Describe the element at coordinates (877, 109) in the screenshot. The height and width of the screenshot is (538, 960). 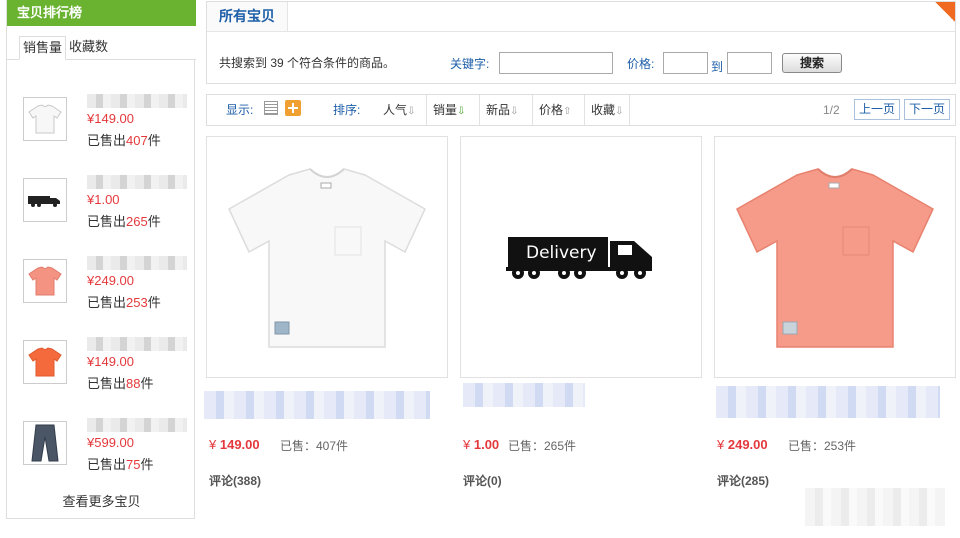
I see `prev-page-button: 上一页` at that location.